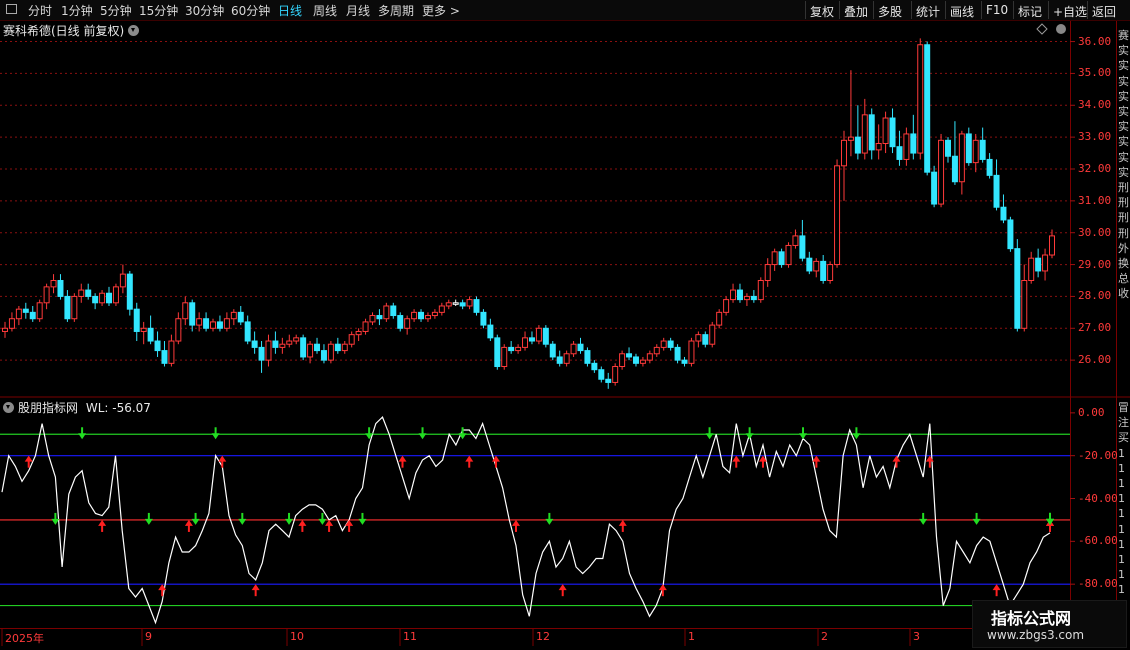  Describe the element at coordinates (1095, 264) in the screenshot. I see `price-axis-label: 29.00` at that location.